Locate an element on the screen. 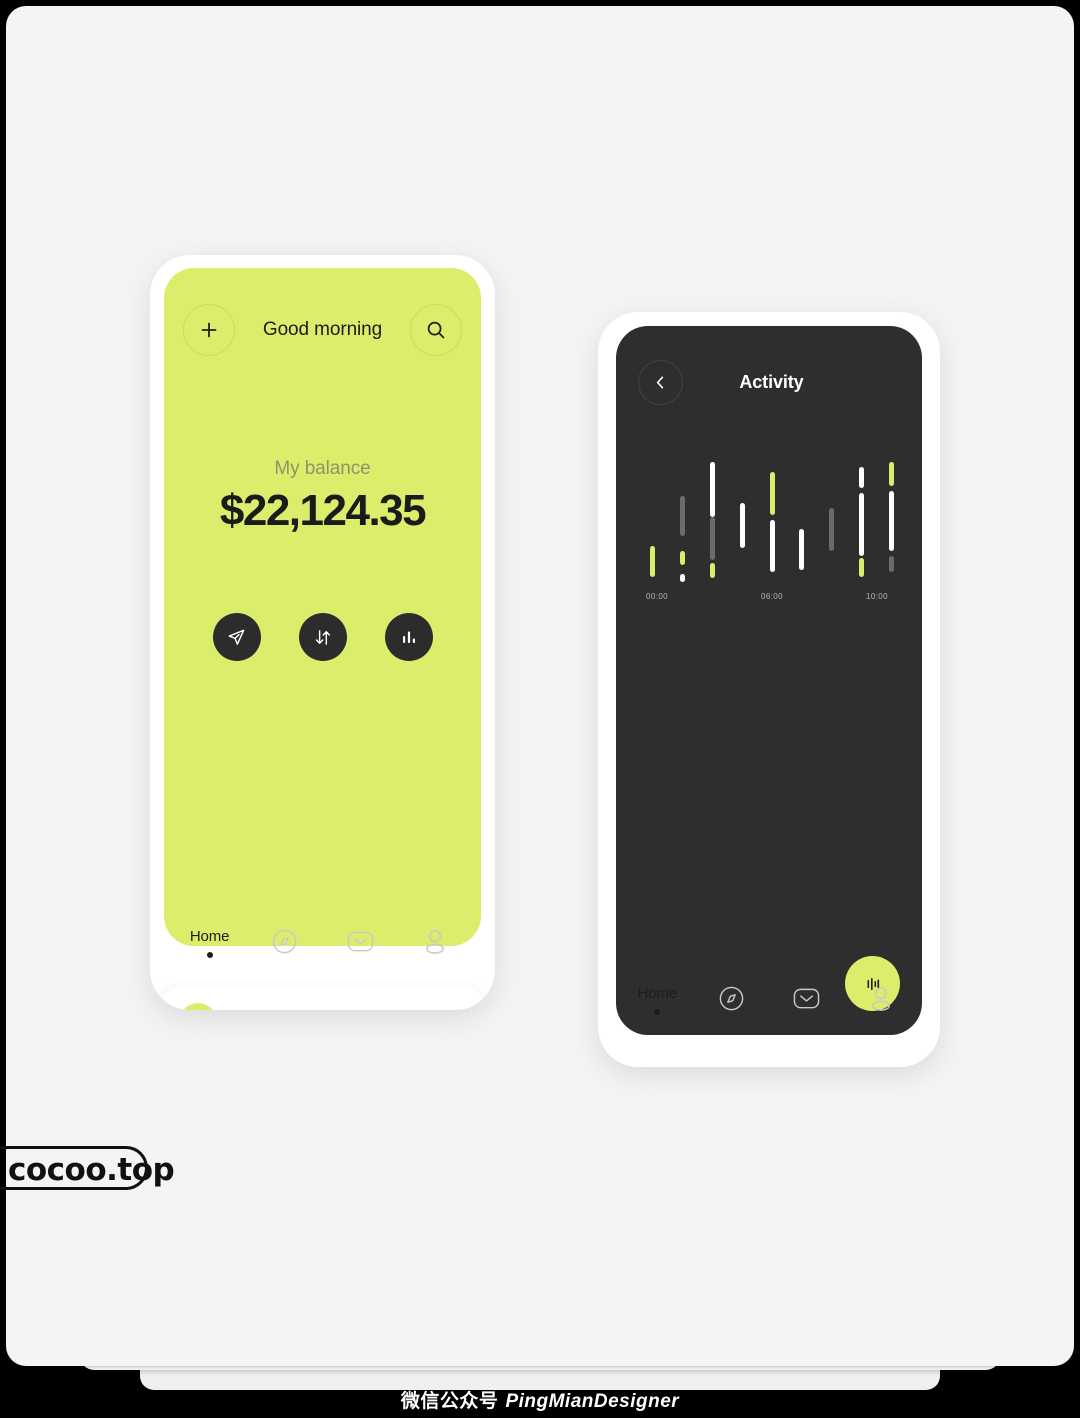 This screenshot has height=1418, width=1080. chevron-left-icon is located at coordinates (660, 382).